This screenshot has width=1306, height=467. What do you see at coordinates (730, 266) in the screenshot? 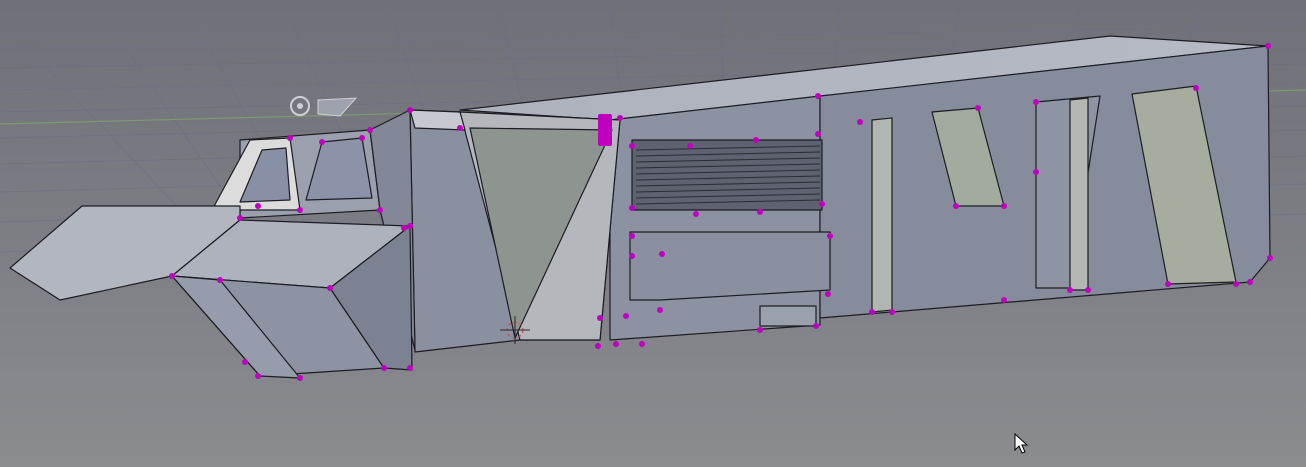
I see `lower-panel` at bounding box center [730, 266].